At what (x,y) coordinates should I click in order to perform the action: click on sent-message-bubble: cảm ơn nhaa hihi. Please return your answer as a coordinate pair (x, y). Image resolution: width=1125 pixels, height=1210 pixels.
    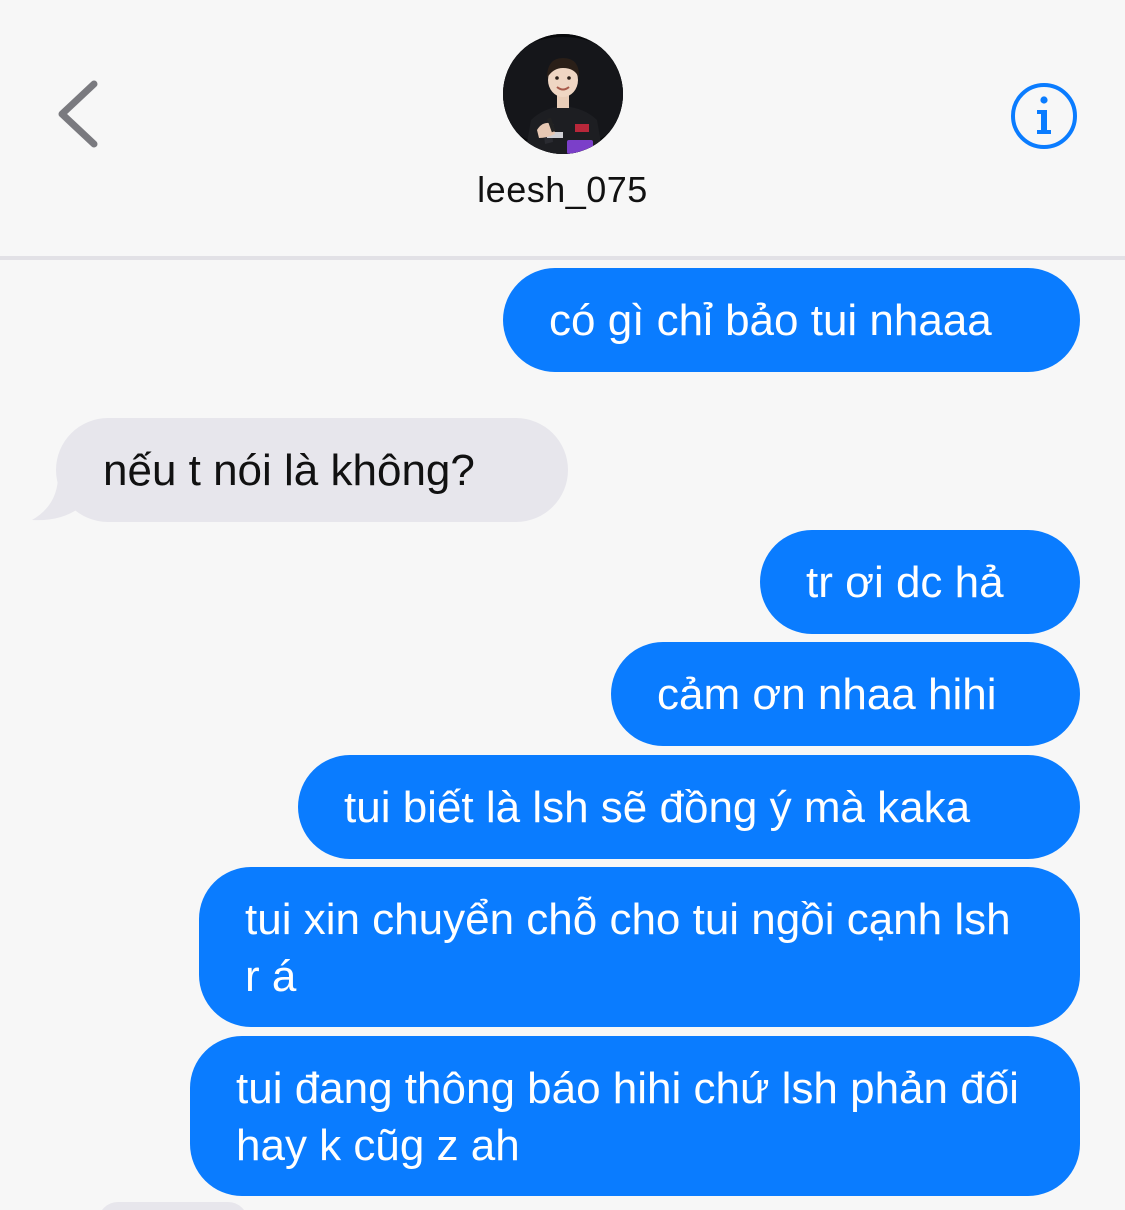
    Looking at the image, I should click on (845, 694).